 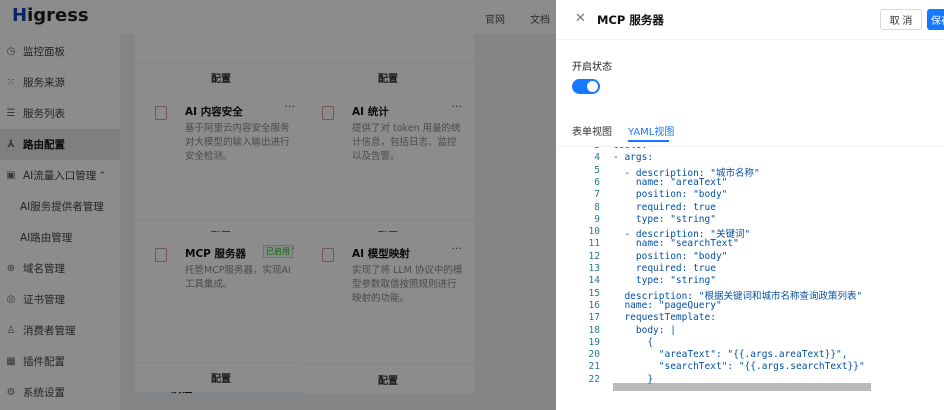 What do you see at coordinates (594, 342) in the screenshot?
I see `line-number: 19` at bounding box center [594, 342].